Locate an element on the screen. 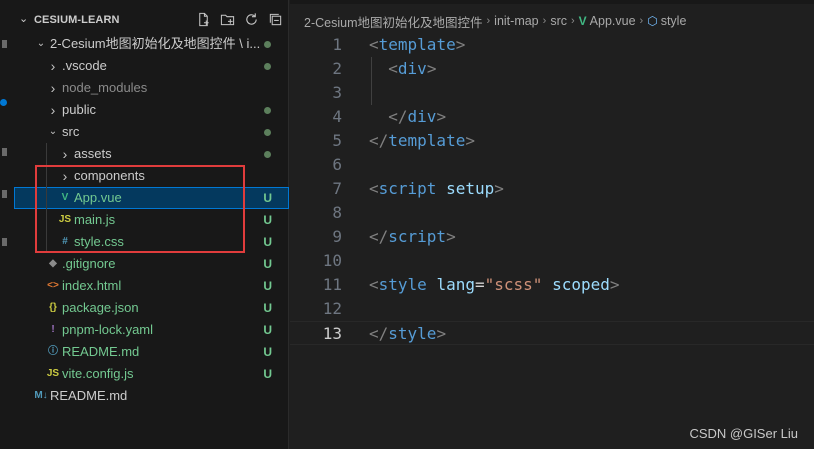 This screenshot has width=814, height=449. tree-item: {} package.json U is located at coordinates (151, 308).